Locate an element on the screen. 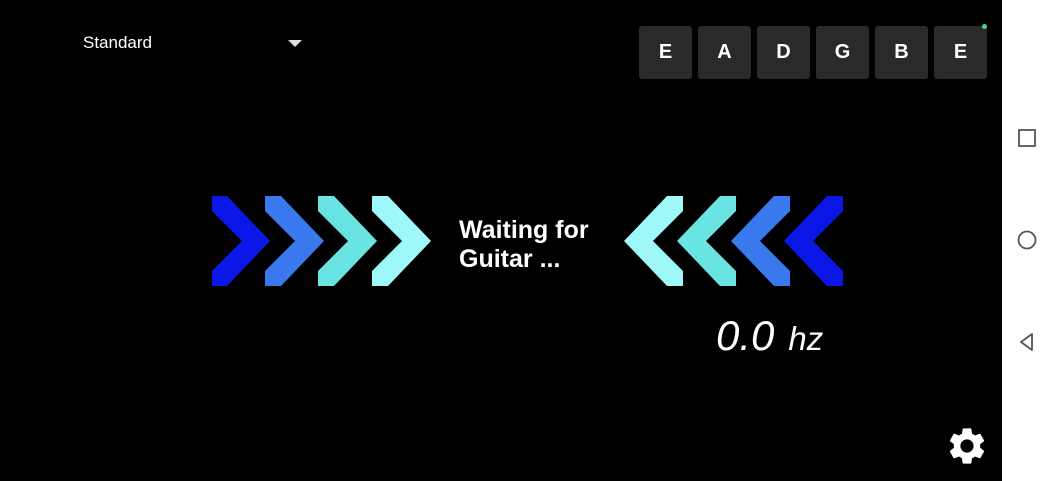 This screenshot has width=1052, height=481. string-button-b: B is located at coordinates (901, 52).